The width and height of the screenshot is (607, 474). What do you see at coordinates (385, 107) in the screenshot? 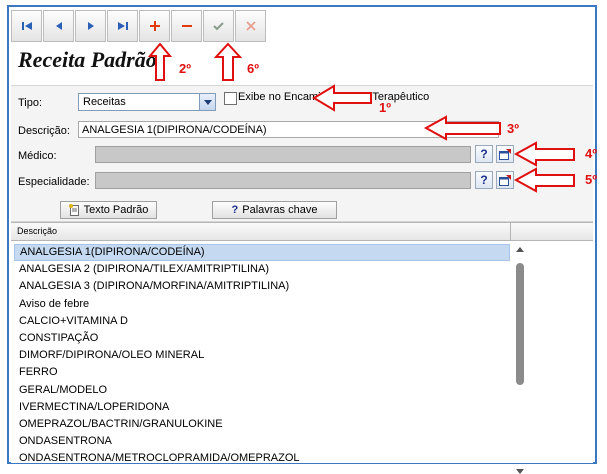
I see `annotation-1: 1º` at bounding box center [385, 107].